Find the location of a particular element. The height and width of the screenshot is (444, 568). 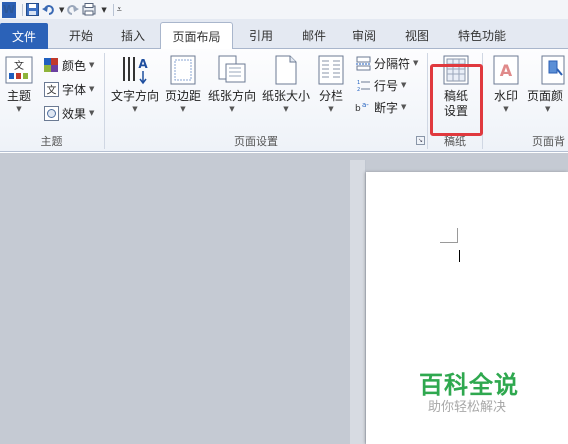

themes-label: 主题 is located at coordinates (18, 96).